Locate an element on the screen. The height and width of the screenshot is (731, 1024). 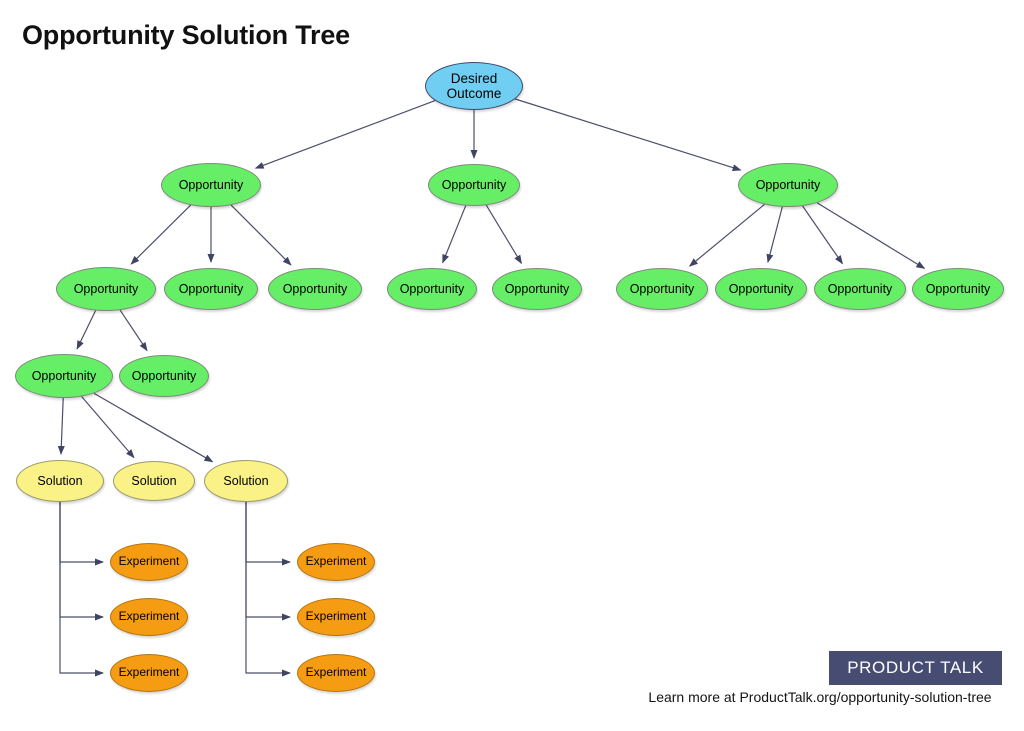
node-opportunity-o1b: Opportunity is located at coordinates (211, 289).